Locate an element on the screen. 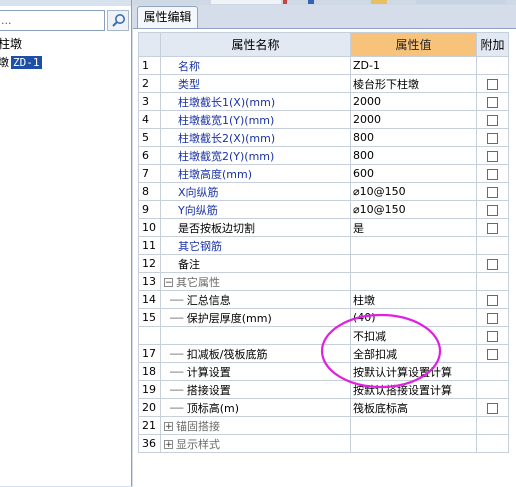 The width and height of the screenshot is (516, 487). table-row: 5 柱墩截长2(X)(mm) 800 is located at coordinates (323, 137).